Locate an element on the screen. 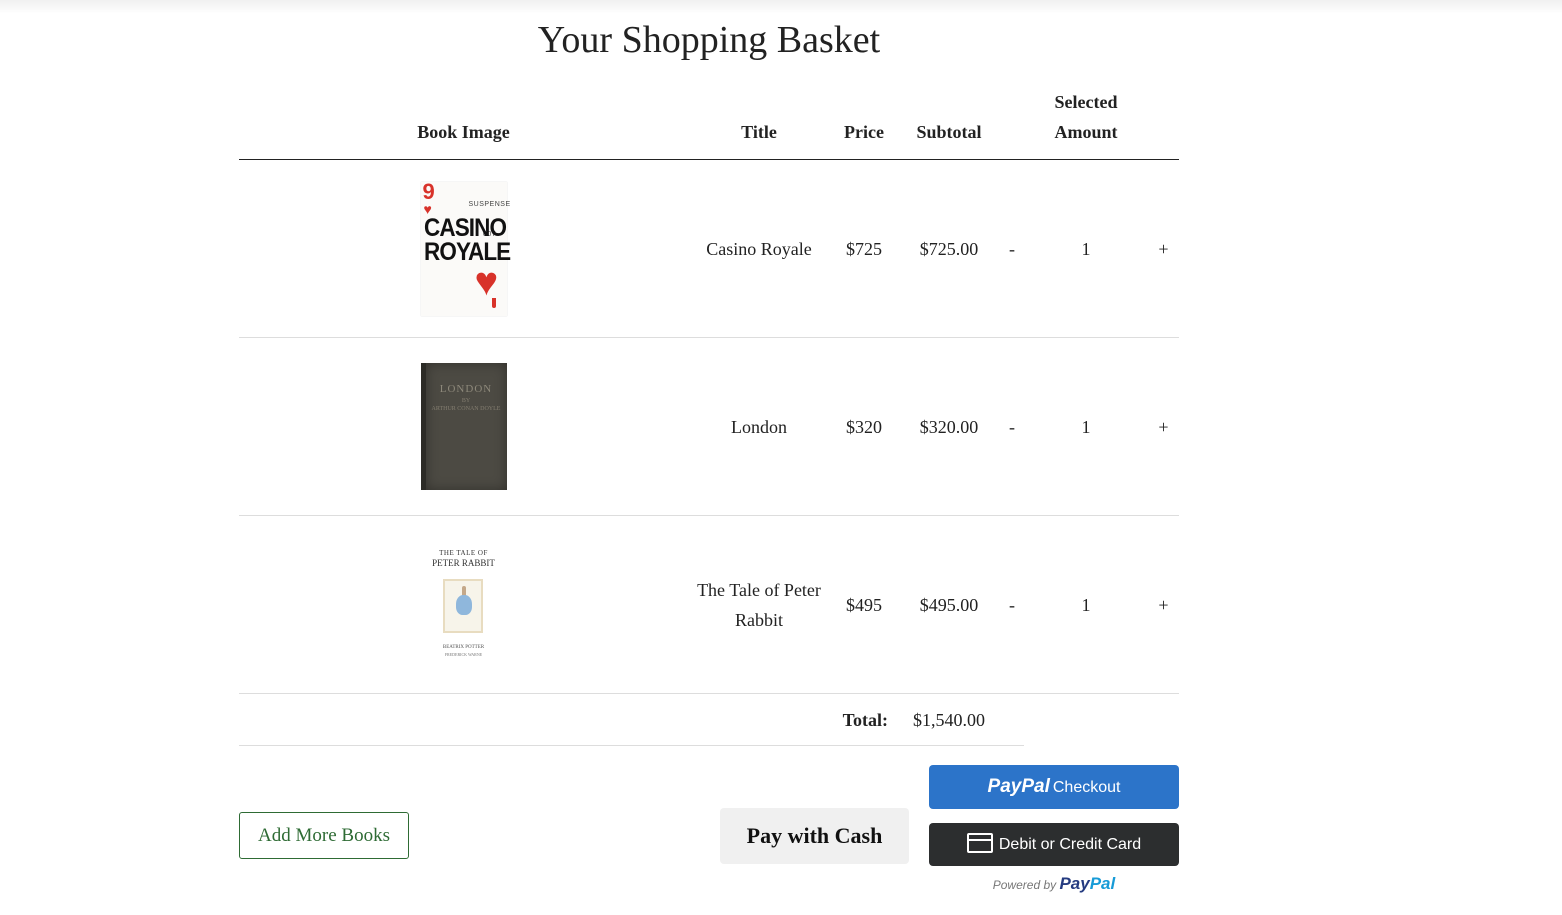  cover-title-text: CASINO ROYALE is located at coordinates (467, 239).